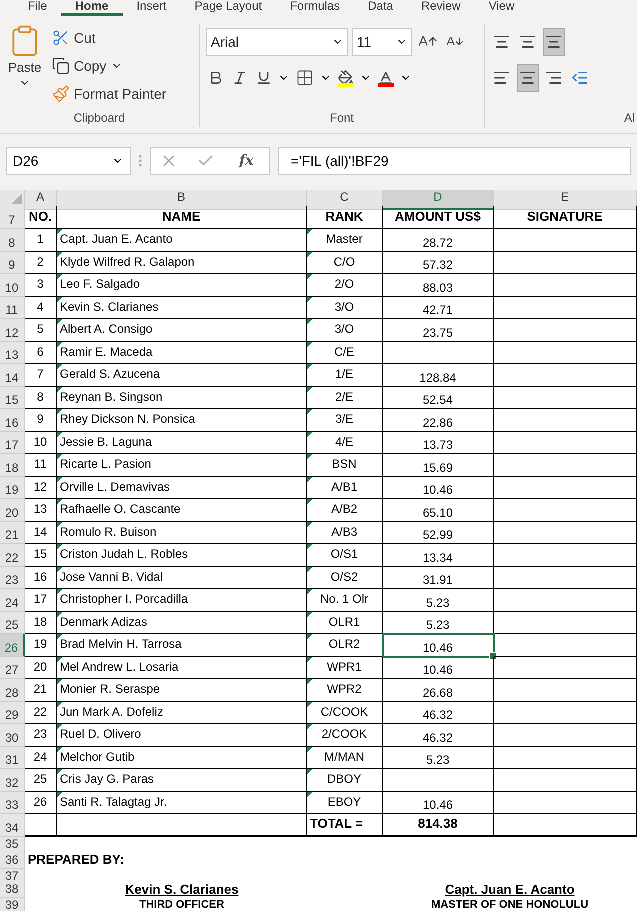 Image resolution: width=637 pixels, height=911 pixels. Describe the element at coordinates (12, 263) in the screenshot. I see `row-header: 9` at that location.